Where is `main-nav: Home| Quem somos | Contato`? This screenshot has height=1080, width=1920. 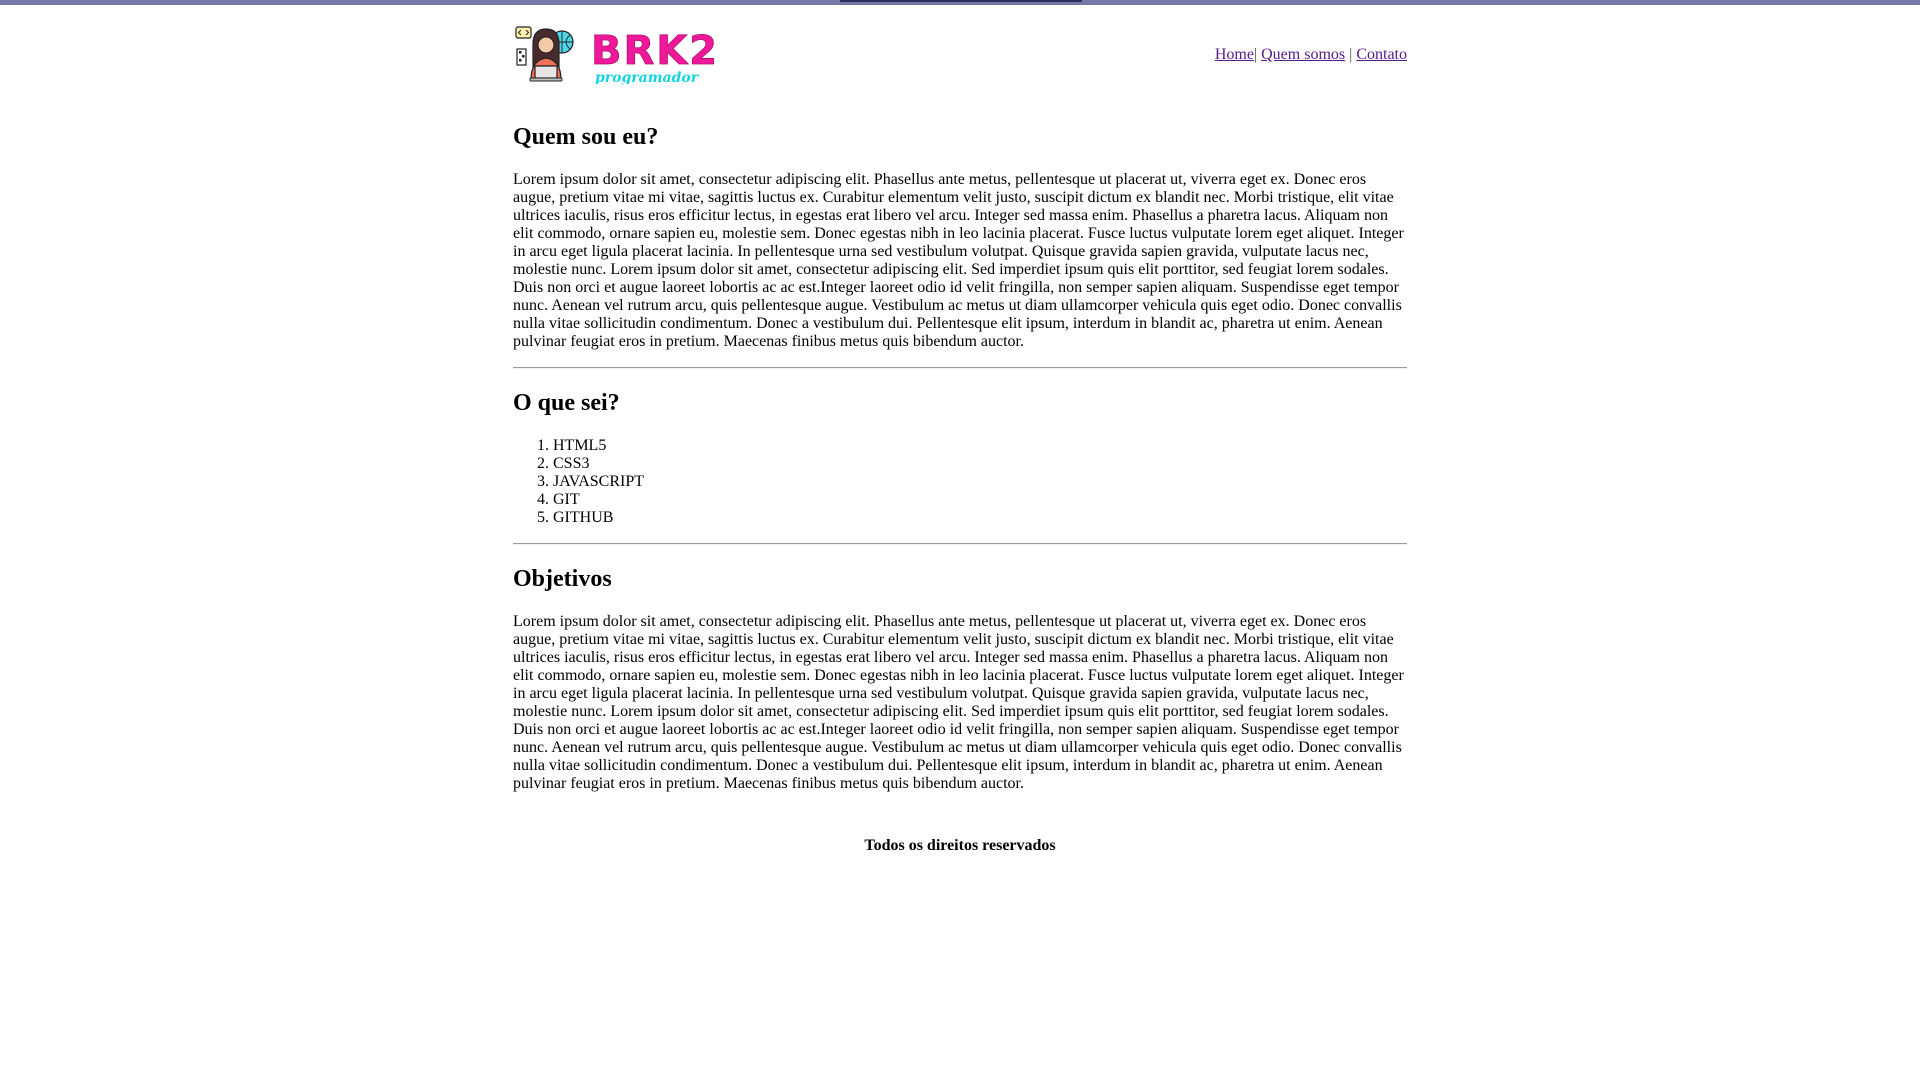
main-nav: Home| Quem somos | Contato is located at coordinates (1311, 55).